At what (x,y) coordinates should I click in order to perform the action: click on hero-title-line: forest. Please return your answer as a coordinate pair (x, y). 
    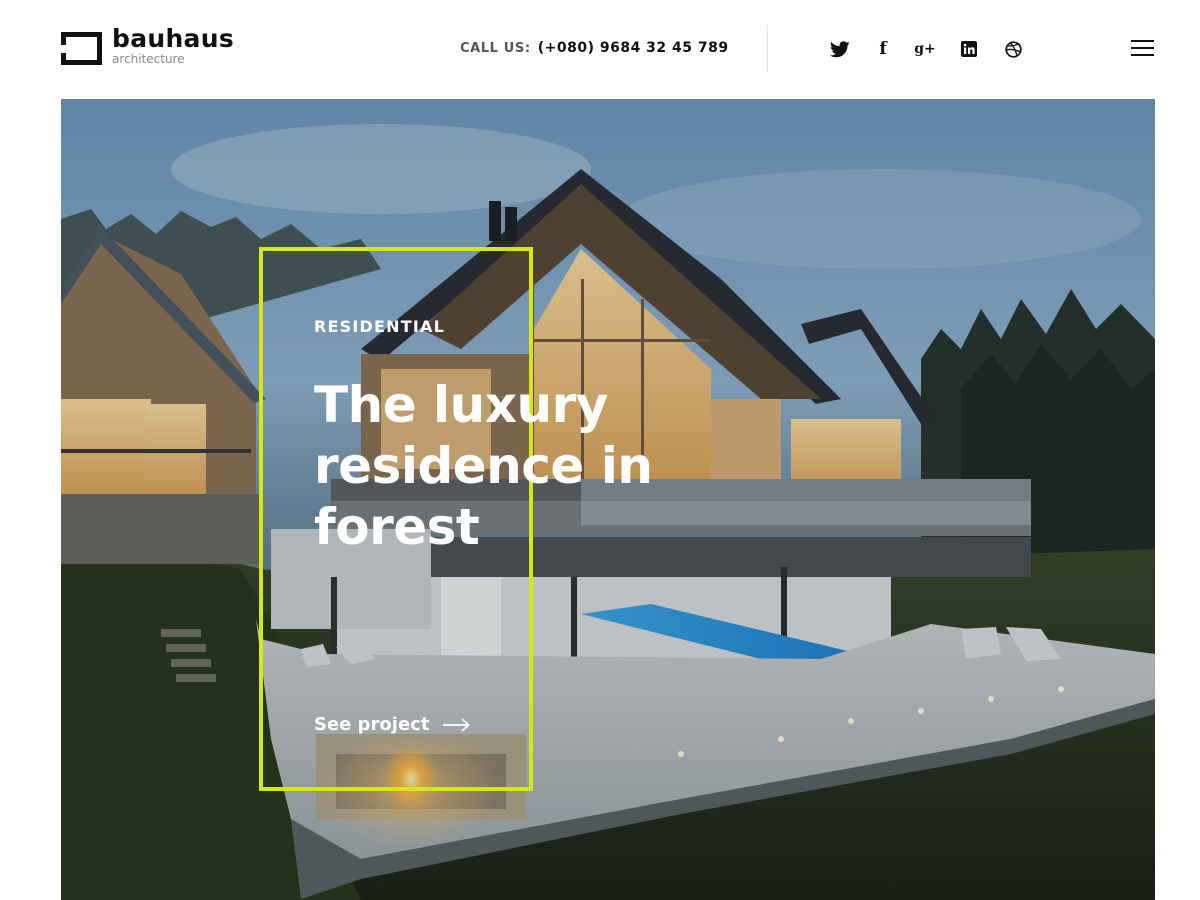
    Looking at the image, I should click on (397, 527).